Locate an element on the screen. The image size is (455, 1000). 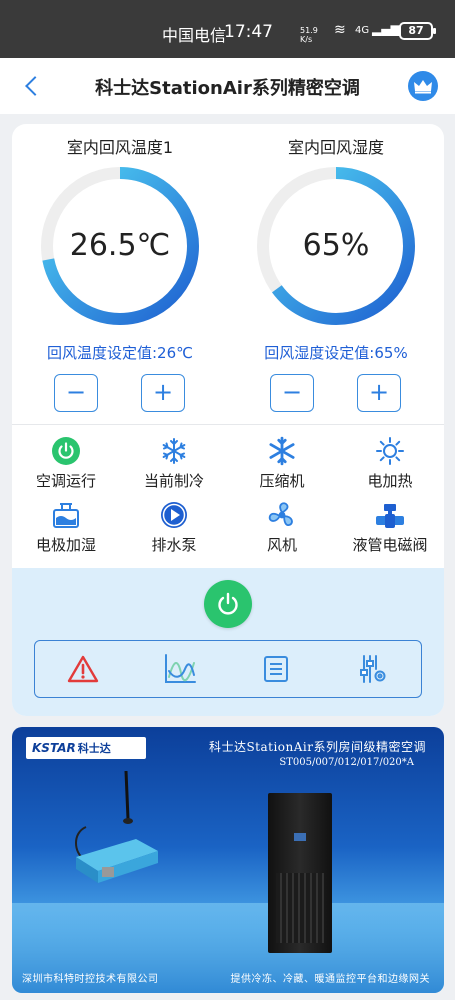
air-conditioner-cabinet-image is located at coordinates (300, 873).